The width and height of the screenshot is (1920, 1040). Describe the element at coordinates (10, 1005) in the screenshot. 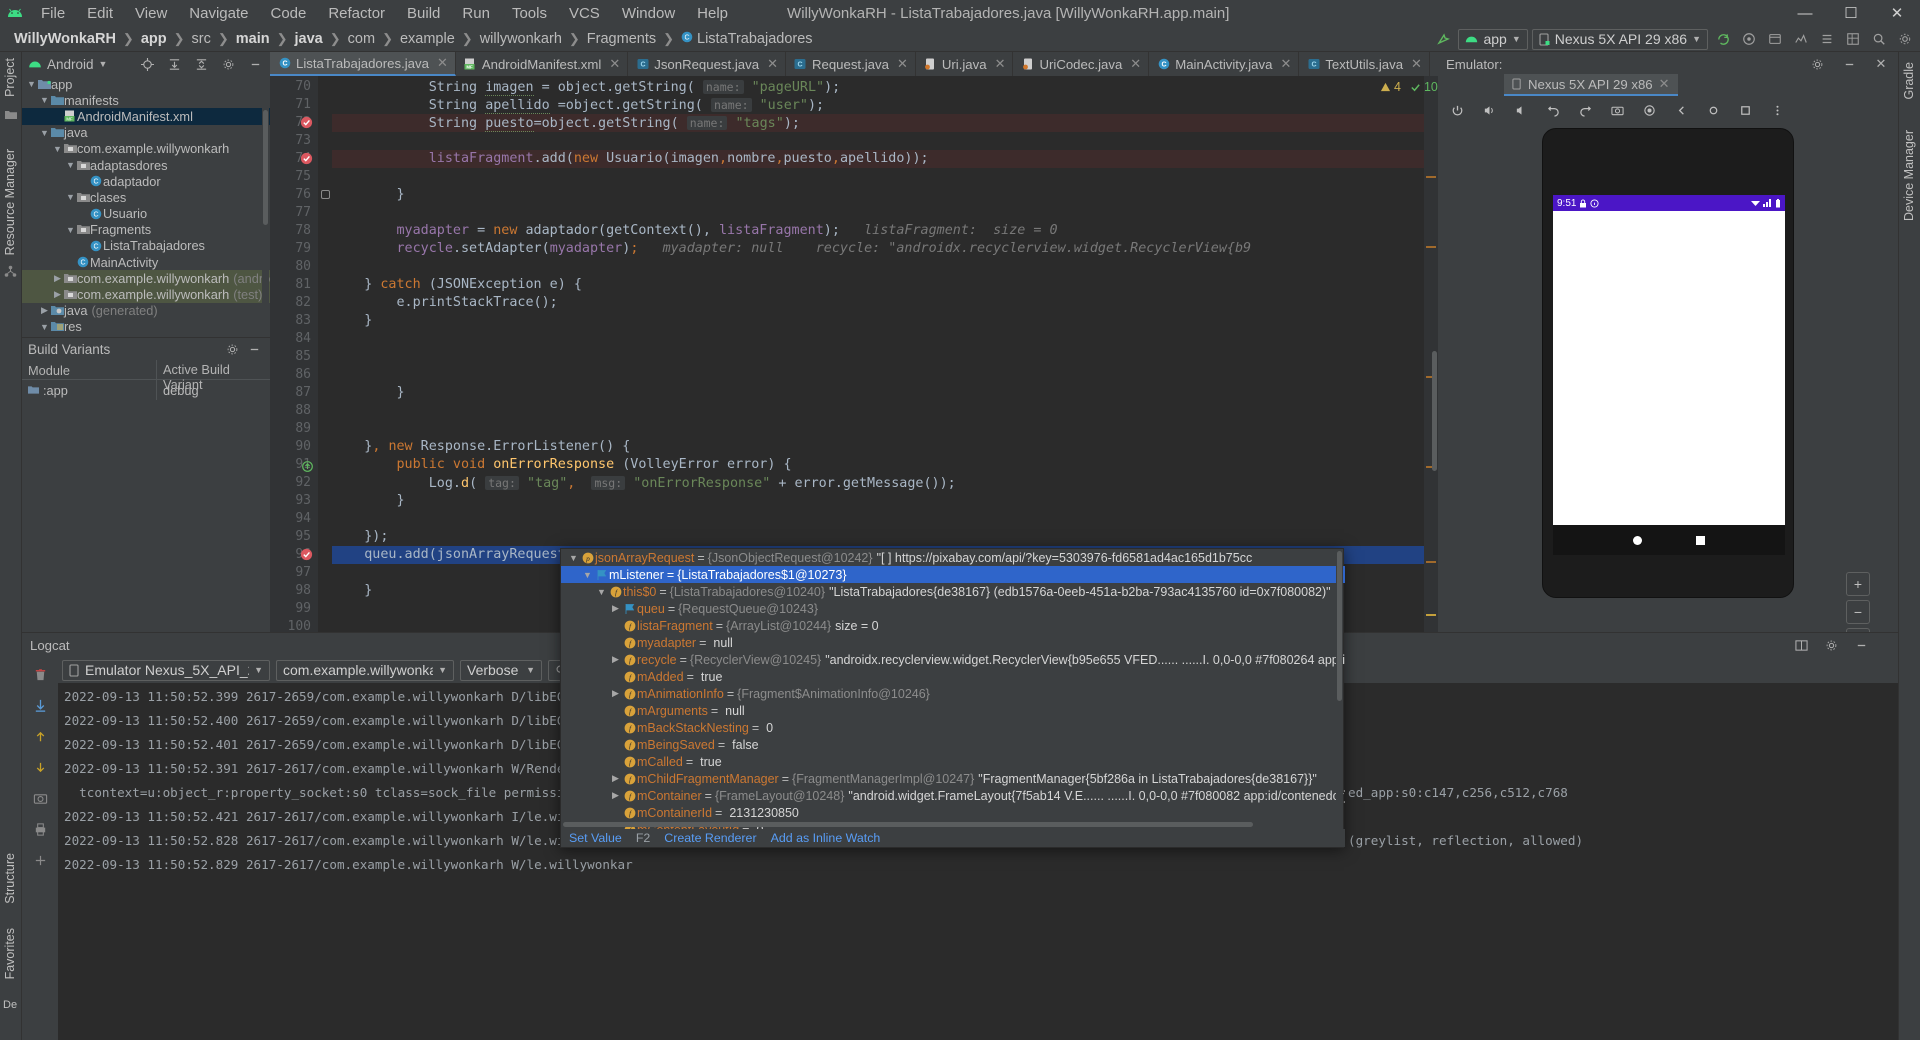

I see `tool-tab-debug: De` at that location.